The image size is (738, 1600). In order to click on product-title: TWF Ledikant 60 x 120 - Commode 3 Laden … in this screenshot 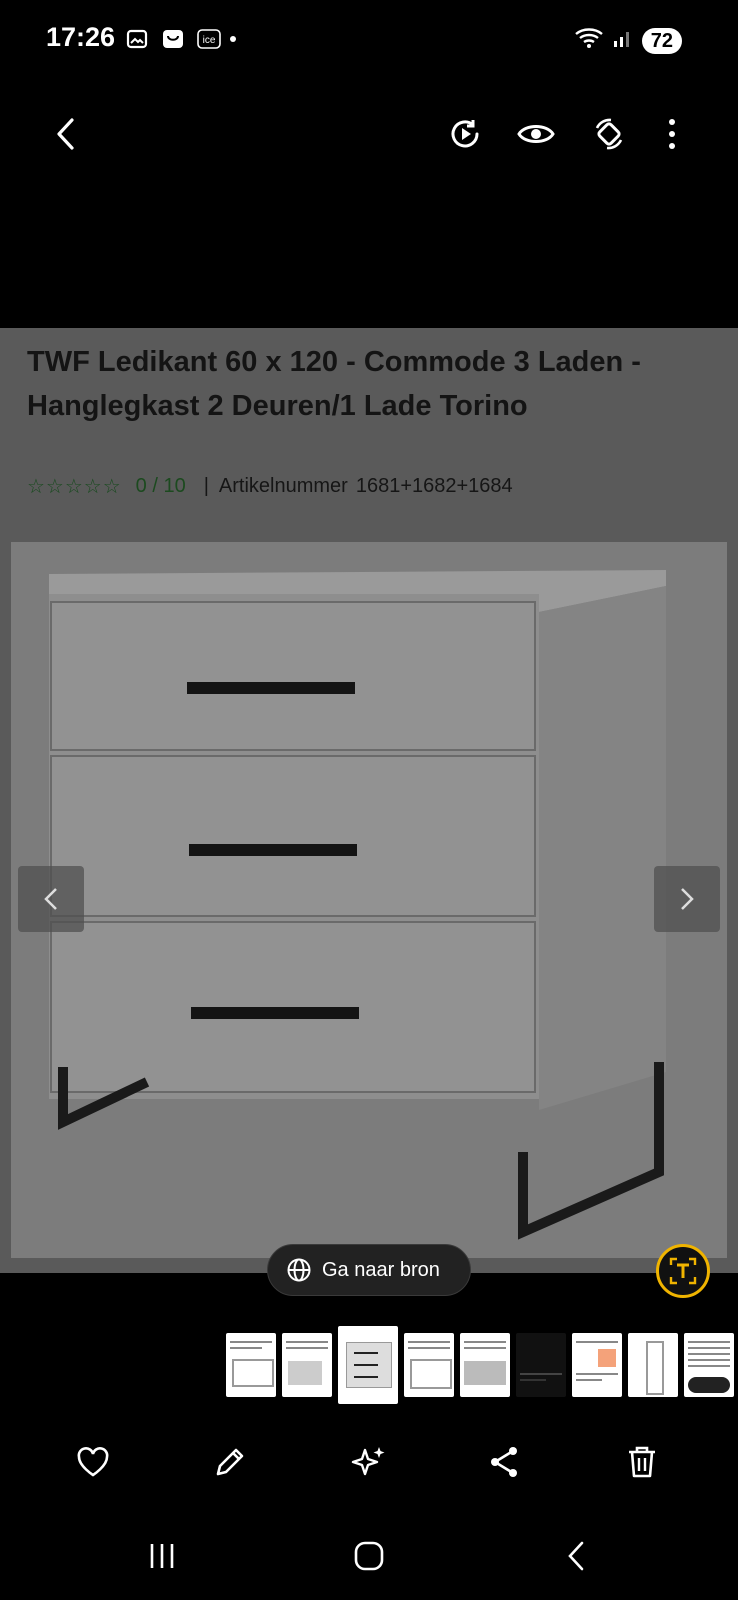, I will do `click(334, 384)`.